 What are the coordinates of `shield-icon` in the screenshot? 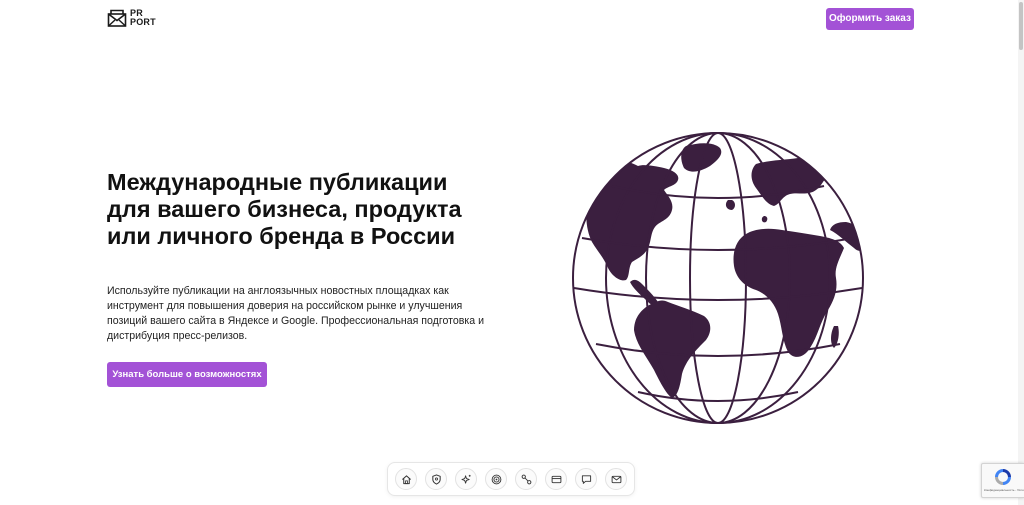 It's located at (436, 479).